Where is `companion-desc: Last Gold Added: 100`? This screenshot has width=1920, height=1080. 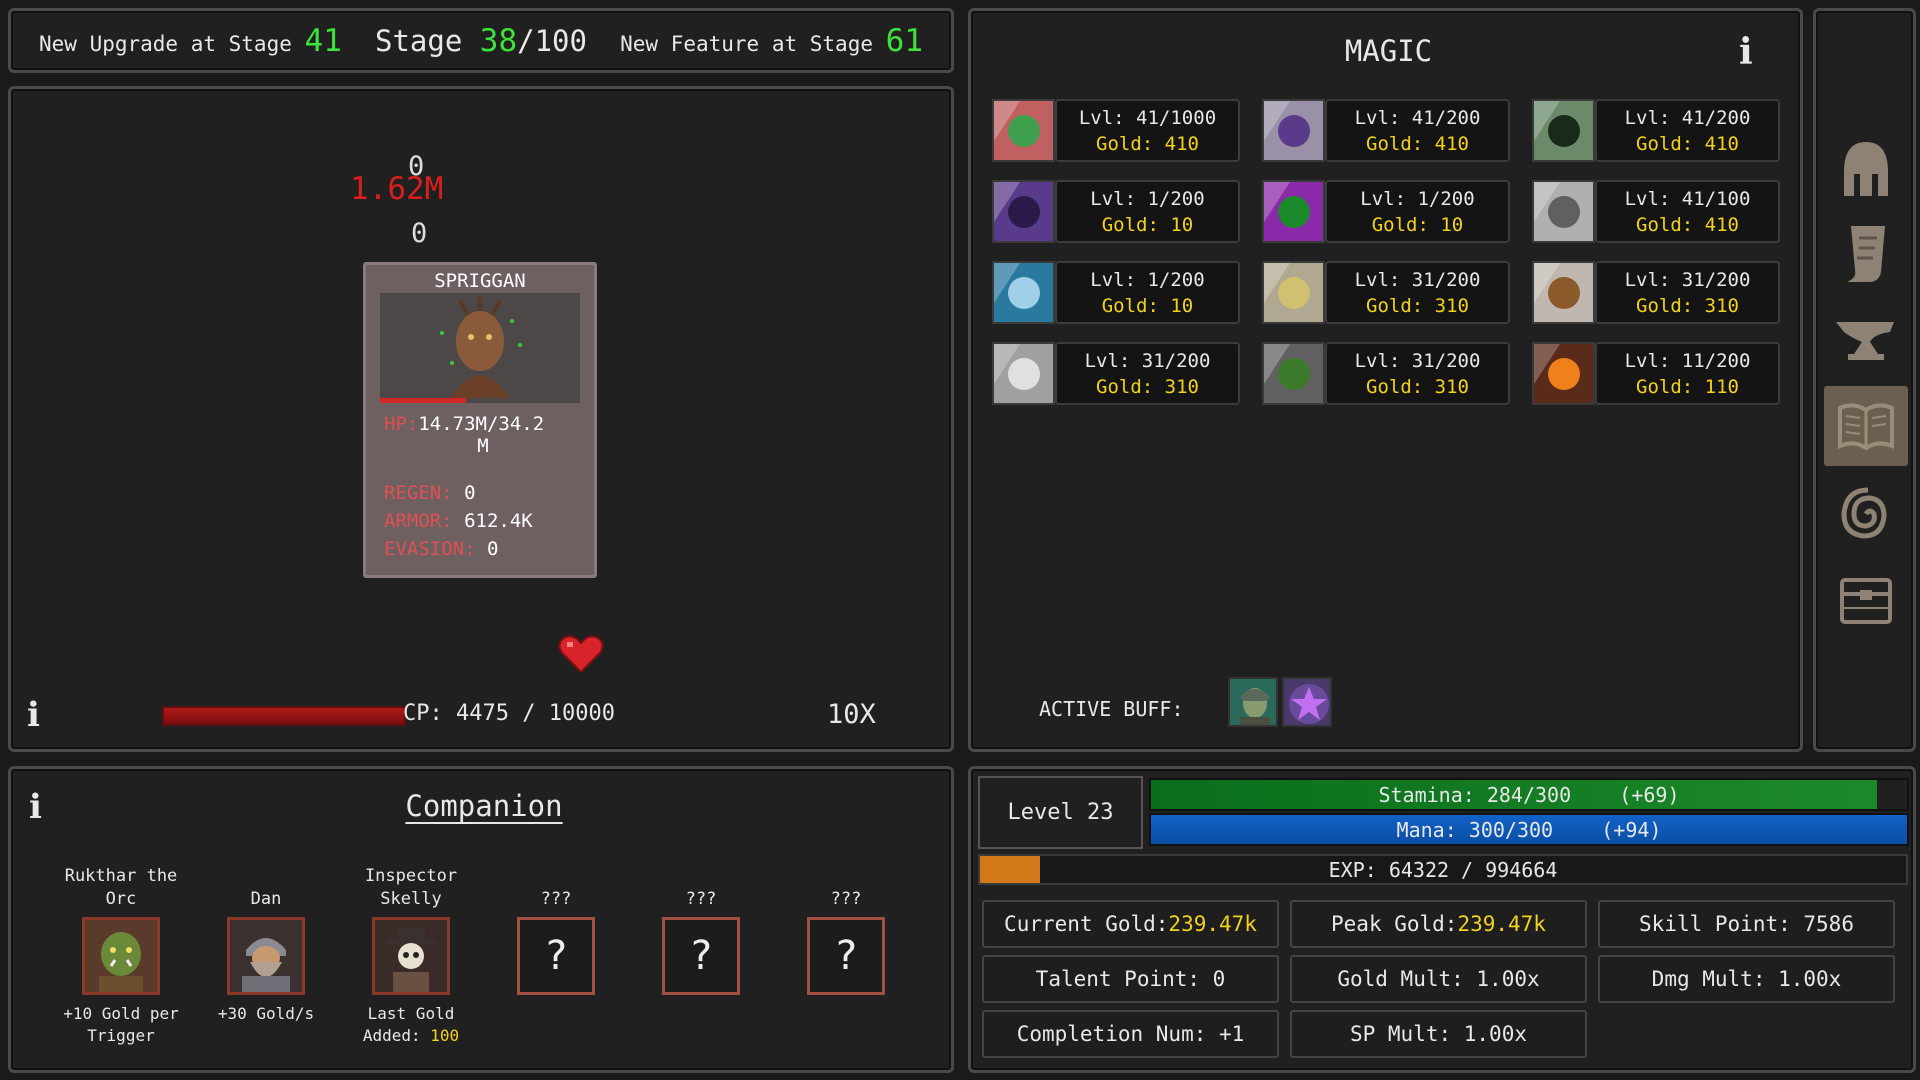
companion-desc: Last Gold Added: 100 is located at coordinates (411, 1024).